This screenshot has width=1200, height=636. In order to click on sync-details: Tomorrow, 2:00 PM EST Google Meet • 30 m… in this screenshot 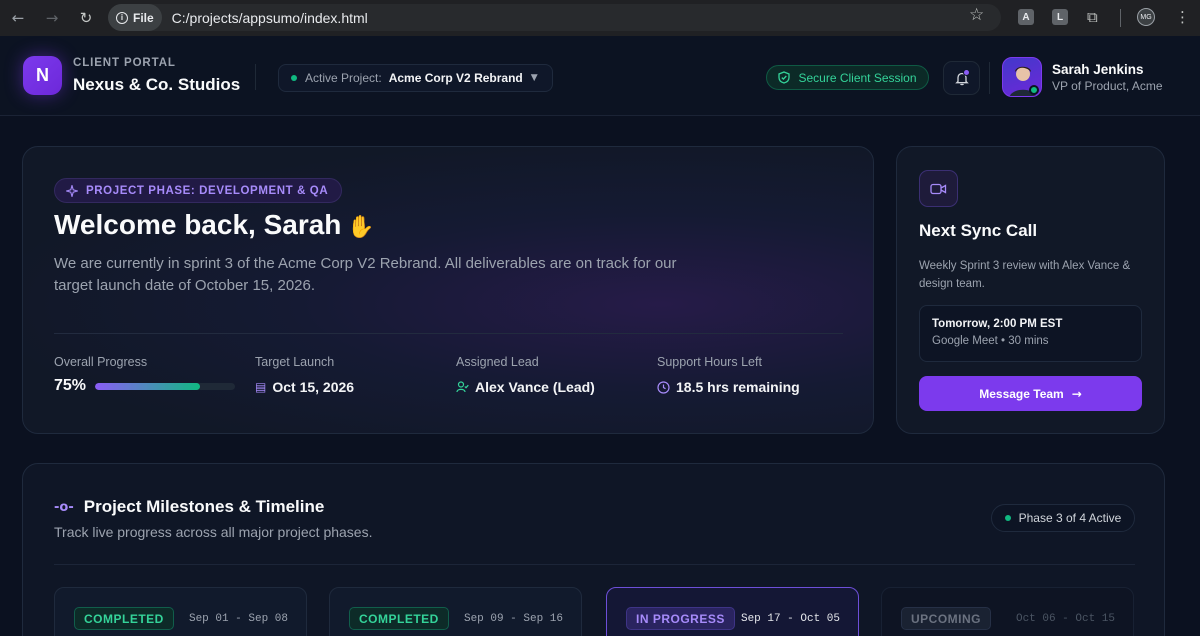, I will do `click(1030, 333)`.